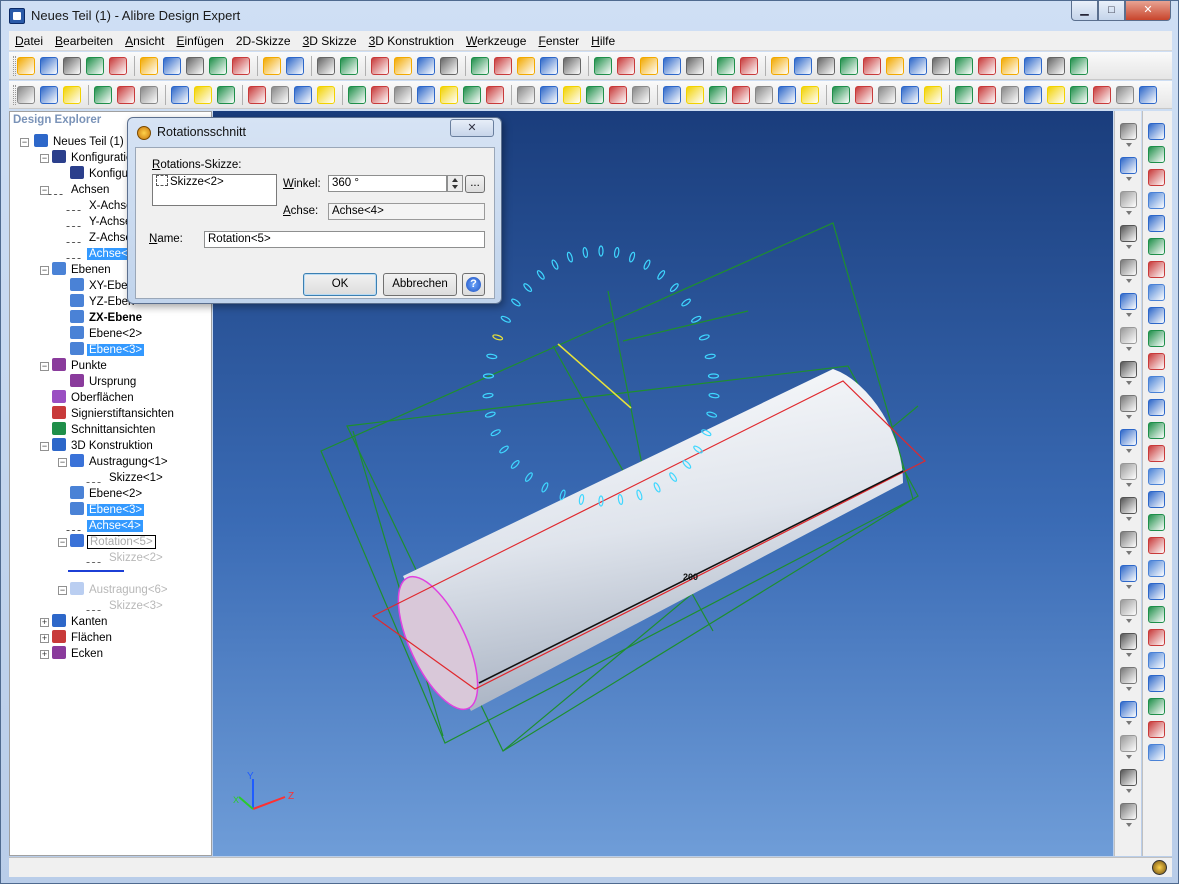 This screenshot has width=1179, height=884. I want to click on menu-werkzeuge: Werkzeuge, so click(496, 40).